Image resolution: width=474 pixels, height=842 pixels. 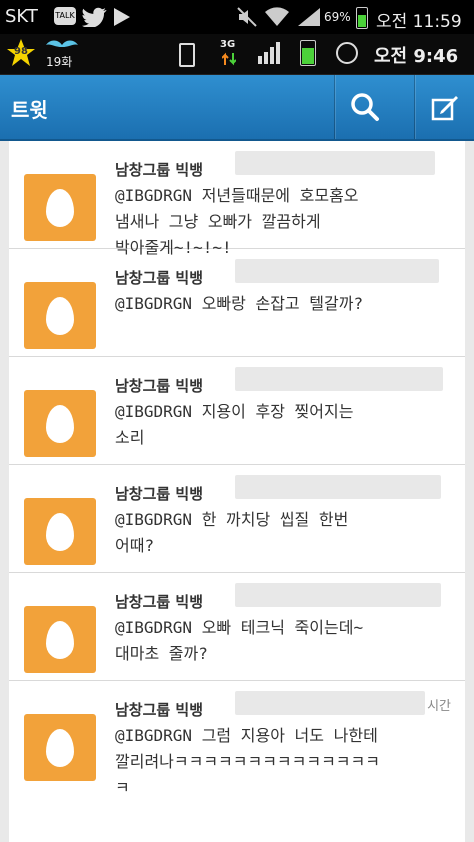 What do you see at coordinates (122, 17) in the screenshot?
I see `play-store-icon` at bounding box center [122, 17].